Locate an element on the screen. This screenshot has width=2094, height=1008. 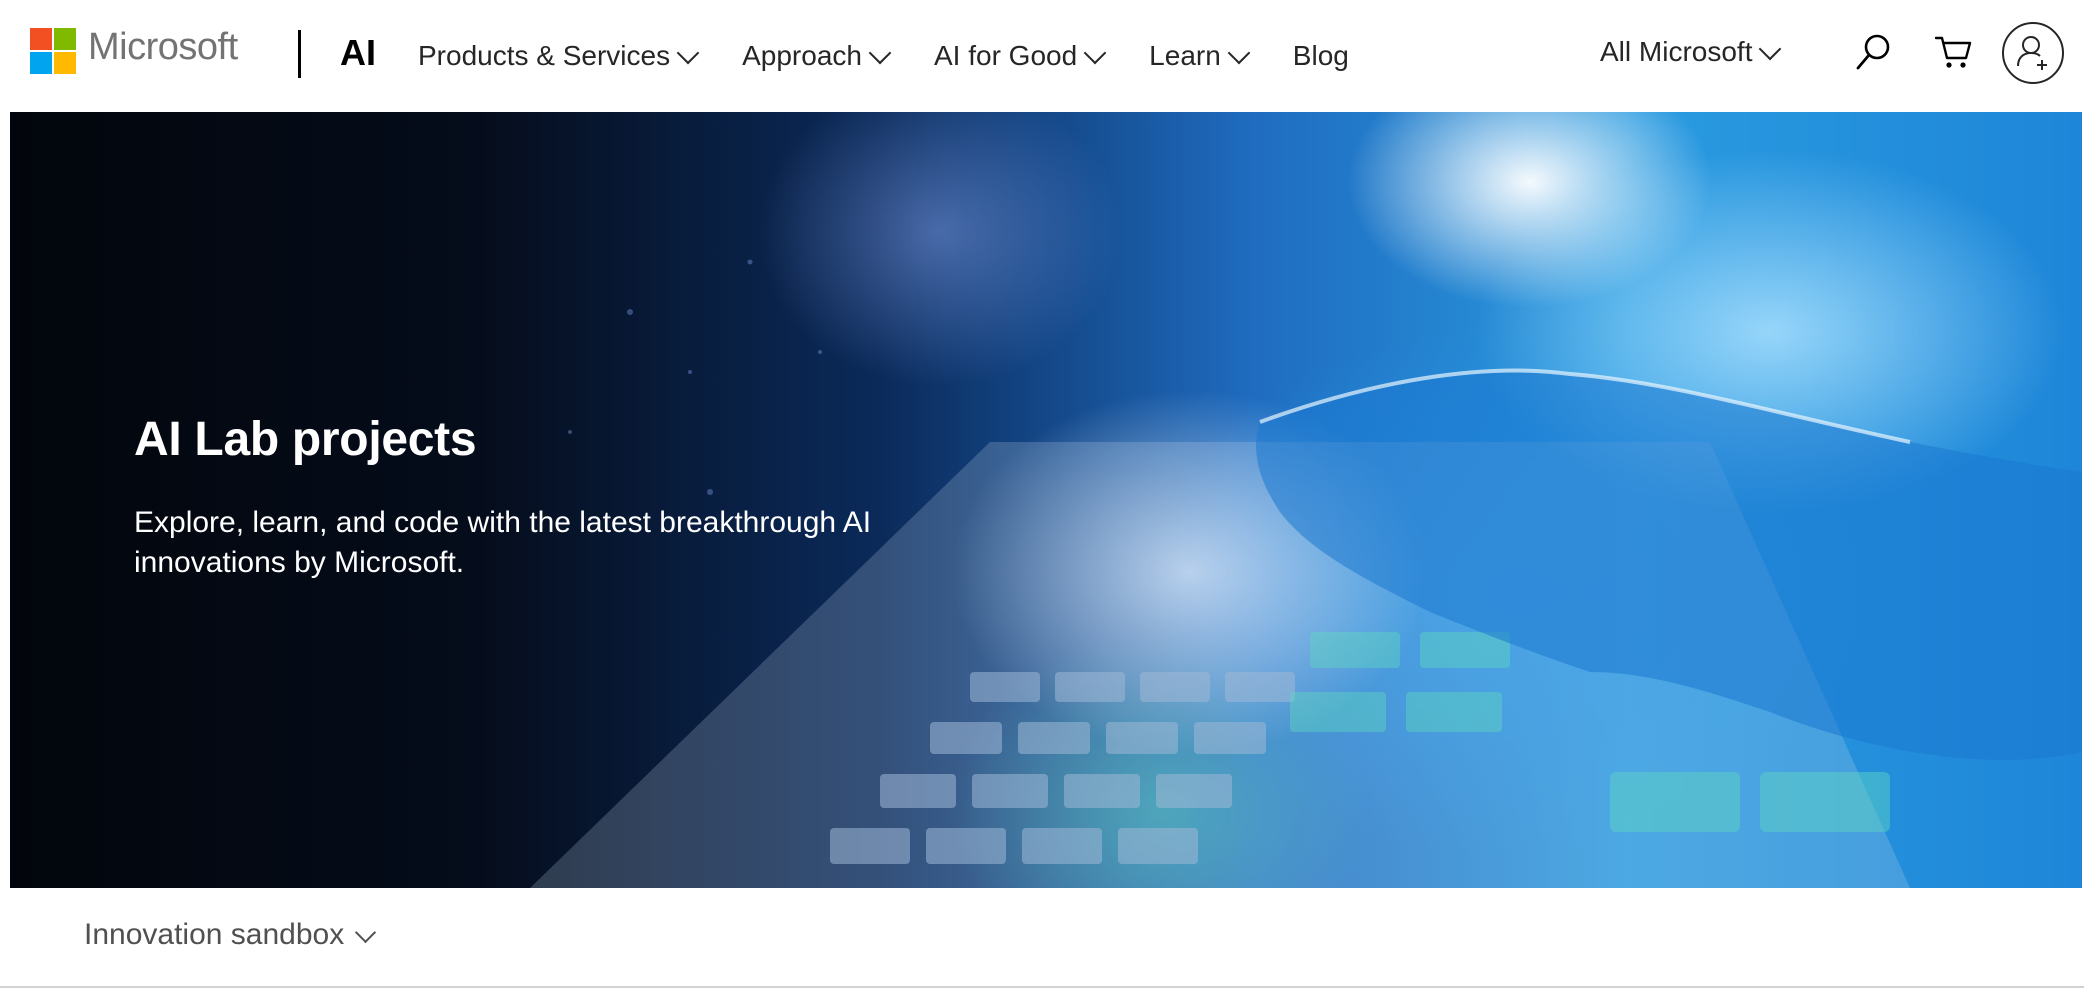
search-button is located at coordinates (1874, 52).